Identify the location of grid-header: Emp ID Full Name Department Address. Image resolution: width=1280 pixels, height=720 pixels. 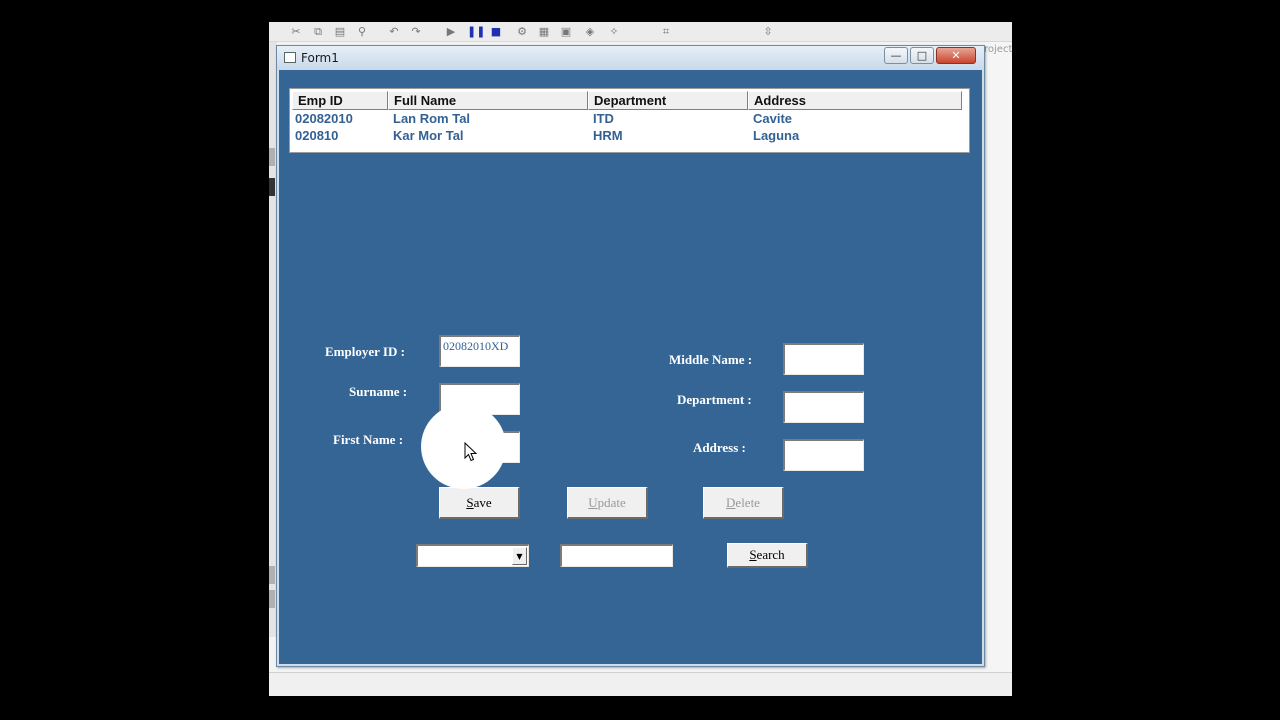
(627, 100).